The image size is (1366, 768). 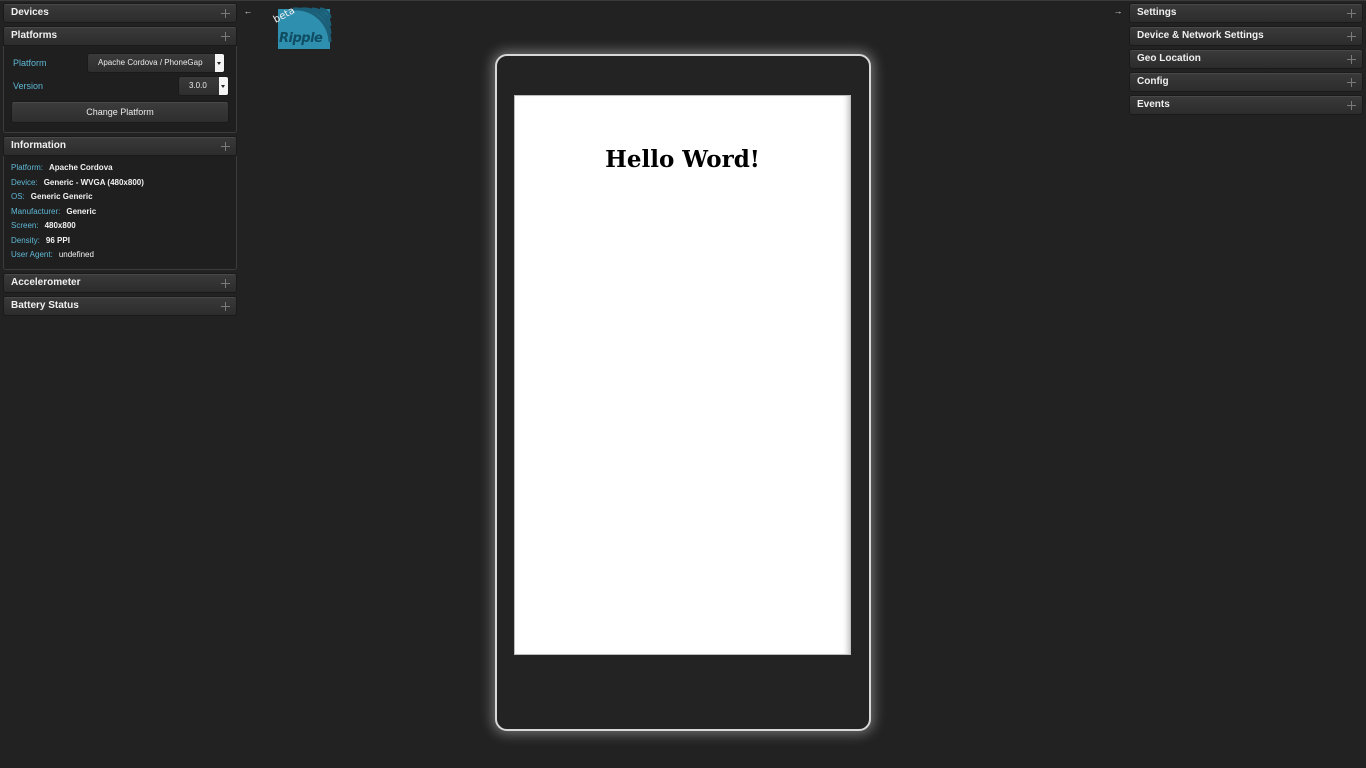 What do you see at coordinates (36, 211) in the screenshot?
I see `info-key: Manufacturer:` at bounding box center [36, 211].